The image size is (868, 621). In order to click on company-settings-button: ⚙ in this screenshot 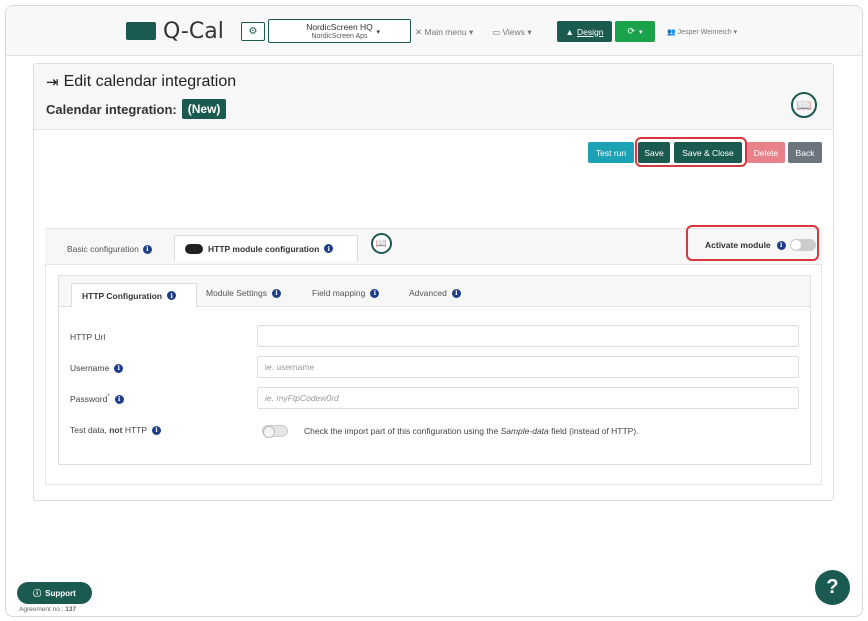, I will do `click(253, 31)`.